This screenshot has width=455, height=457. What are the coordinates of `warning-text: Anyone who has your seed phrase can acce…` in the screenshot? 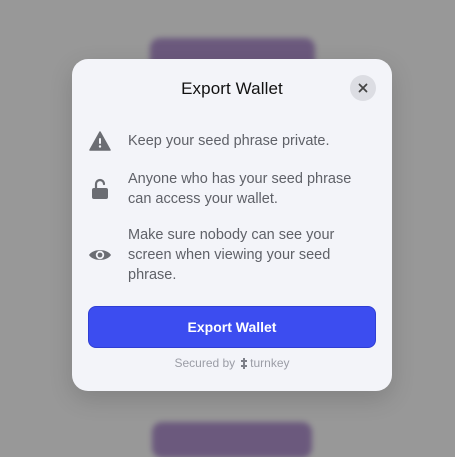 It's located at (240, 189).